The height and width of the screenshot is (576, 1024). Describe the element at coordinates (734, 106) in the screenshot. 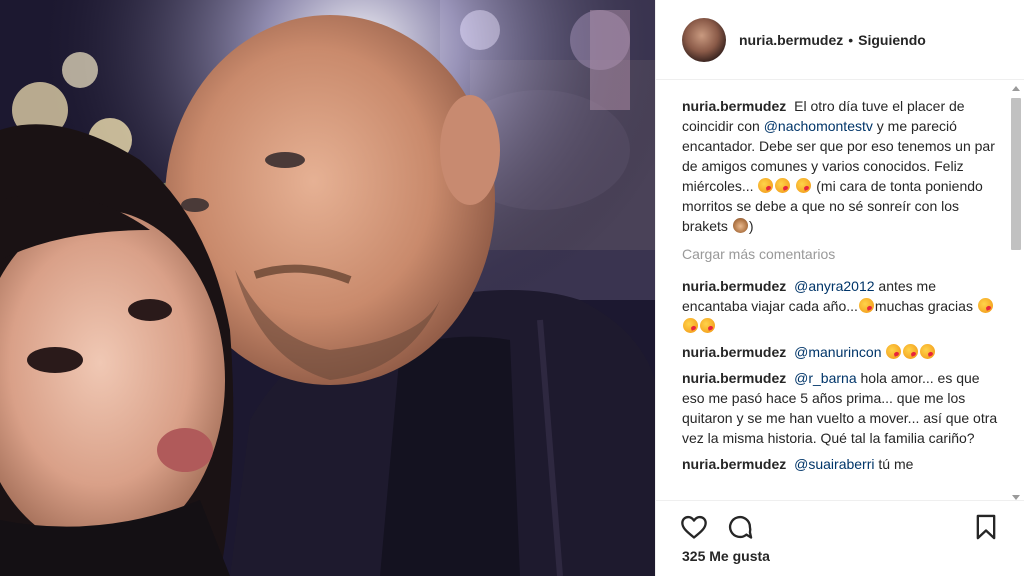

I see `caption-username: nuria.bermudez` at that location.